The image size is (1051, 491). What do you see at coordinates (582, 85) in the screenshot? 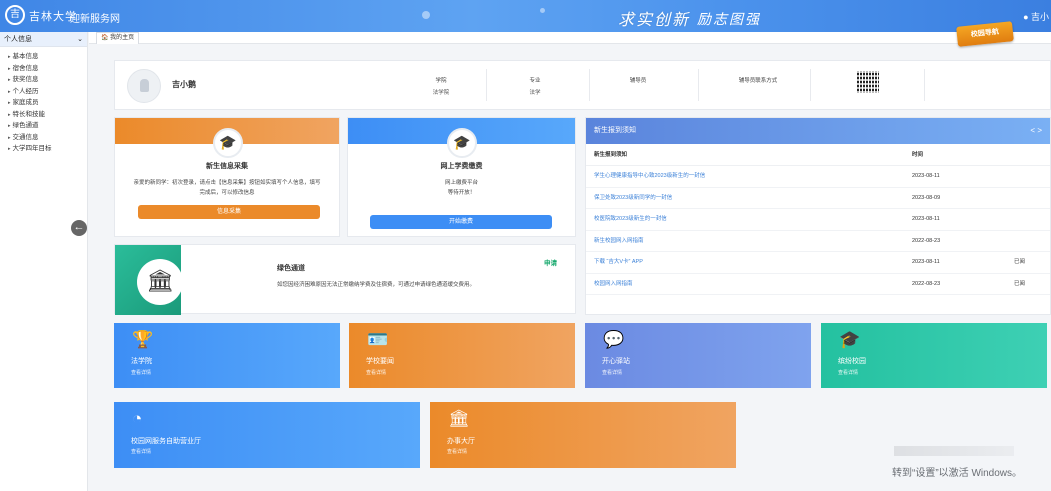
I see `profile-card: 吉小鹅 学院 法学院 专业 法学 辅导员 辅导员联系方式` at bounding box center [582, 85].